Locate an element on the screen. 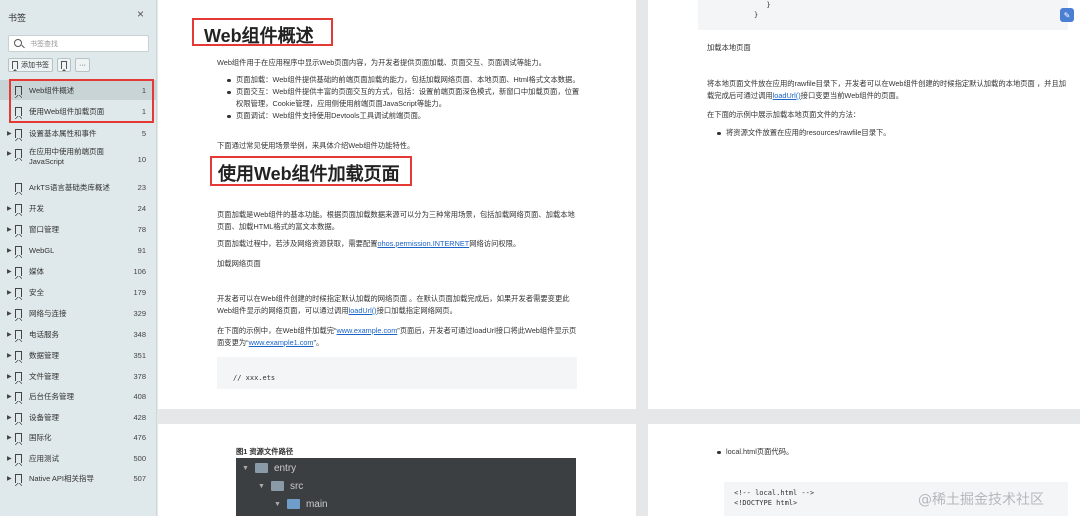 This screenshot has width=1080, height=516. sidebar-item: ▶ 在应用中使用前端页面JavaScript 10 is located at coordinates (78, 160).